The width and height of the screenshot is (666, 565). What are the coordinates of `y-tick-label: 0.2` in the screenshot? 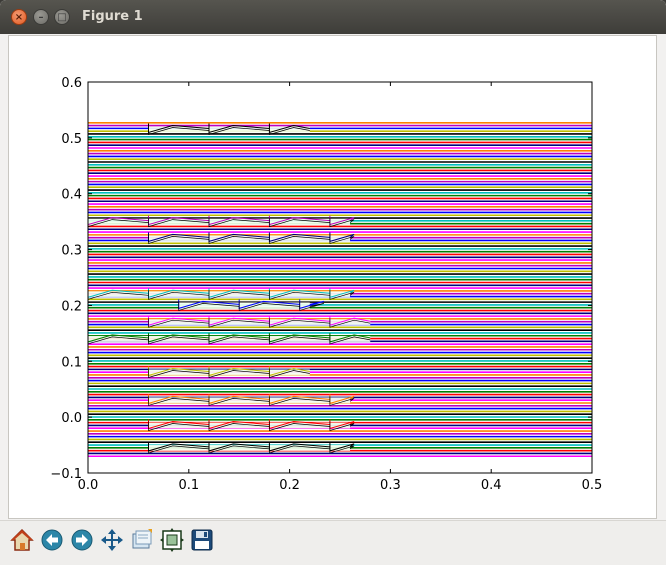 It's located at (71, 306).